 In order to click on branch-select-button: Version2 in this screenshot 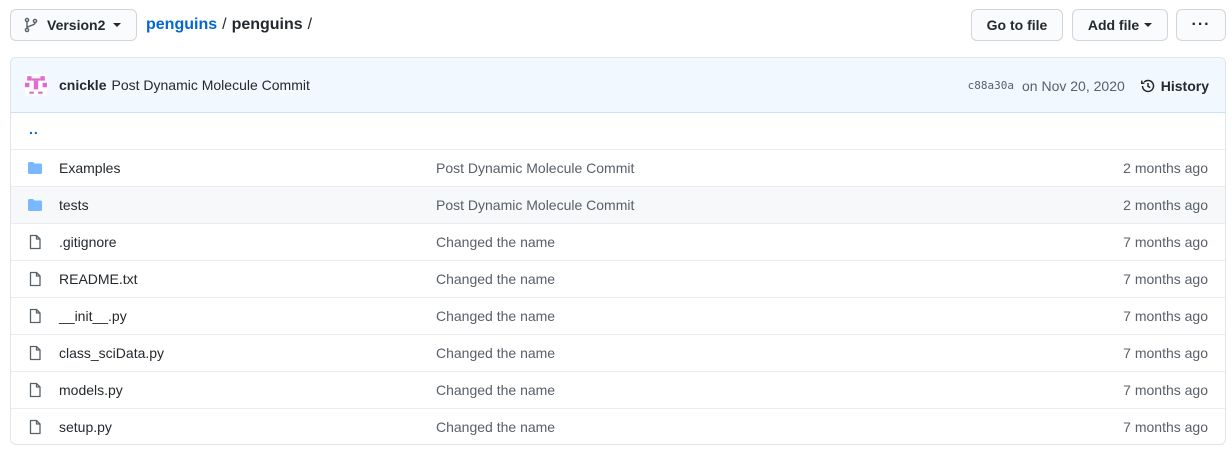, I will do `click(73, 25)`.